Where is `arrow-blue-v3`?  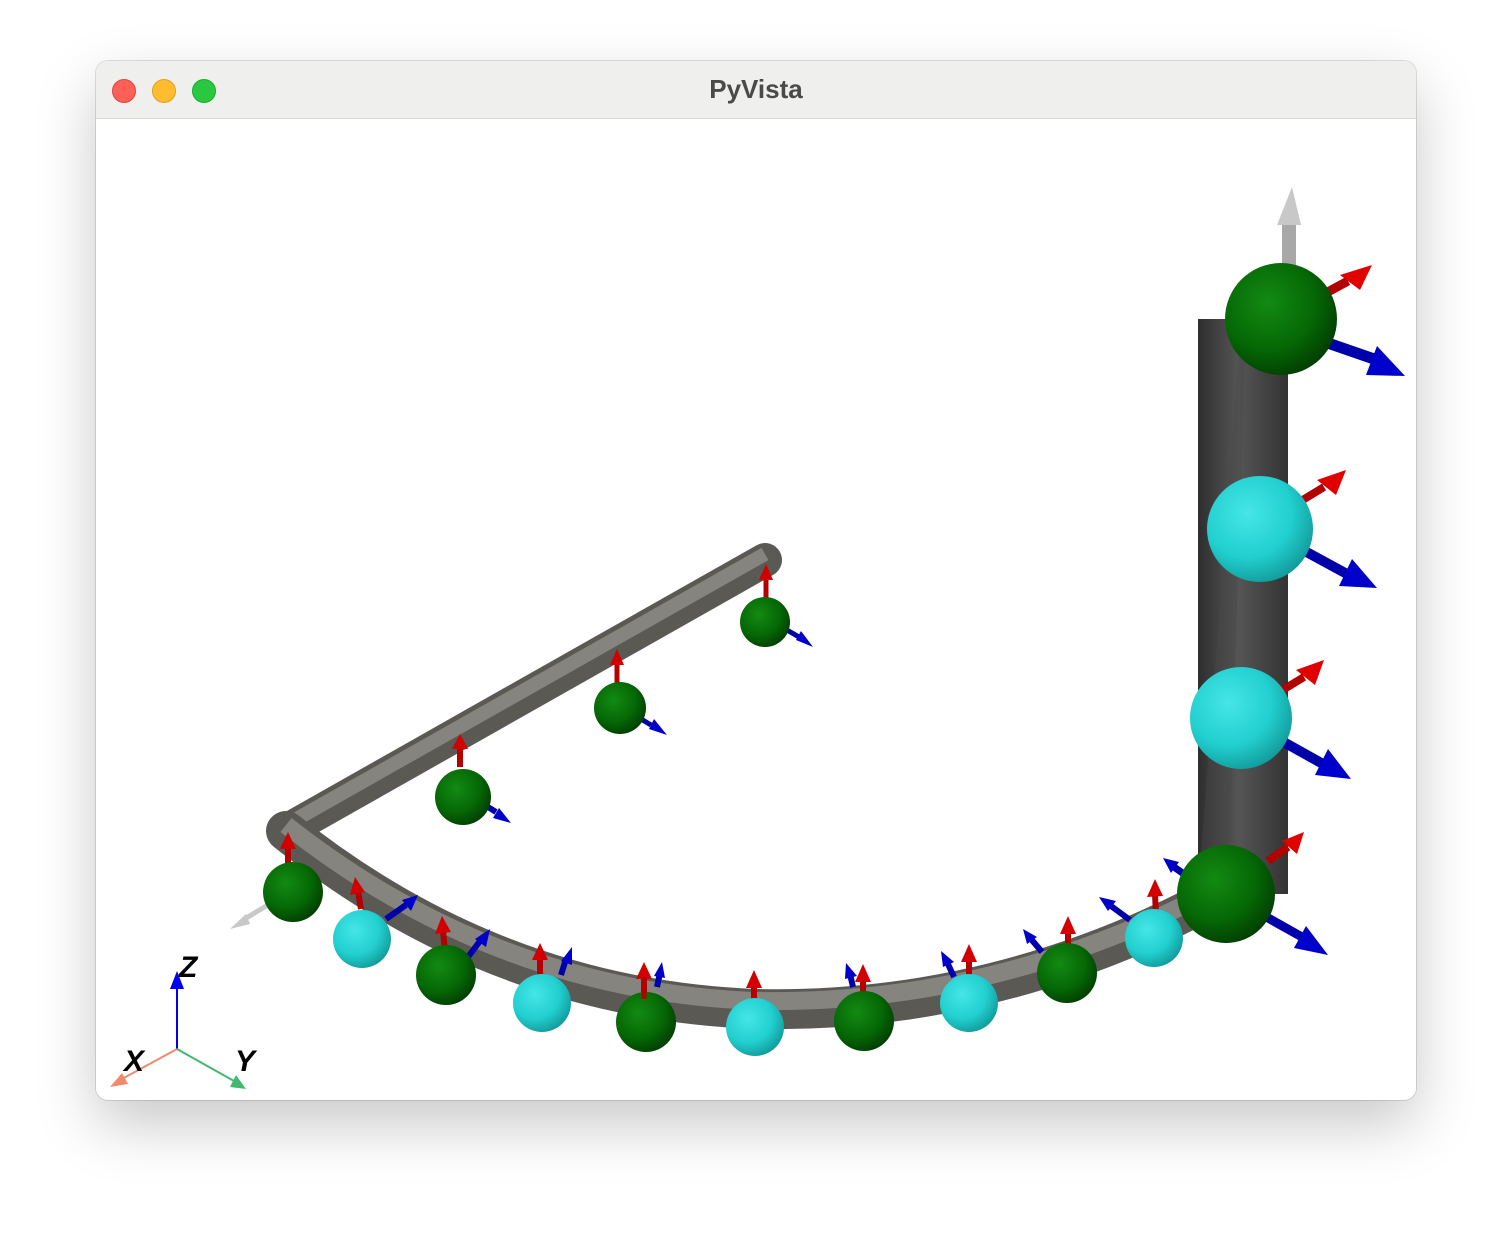 arrow-blue-v3 is located at coordinates (1337, 566).